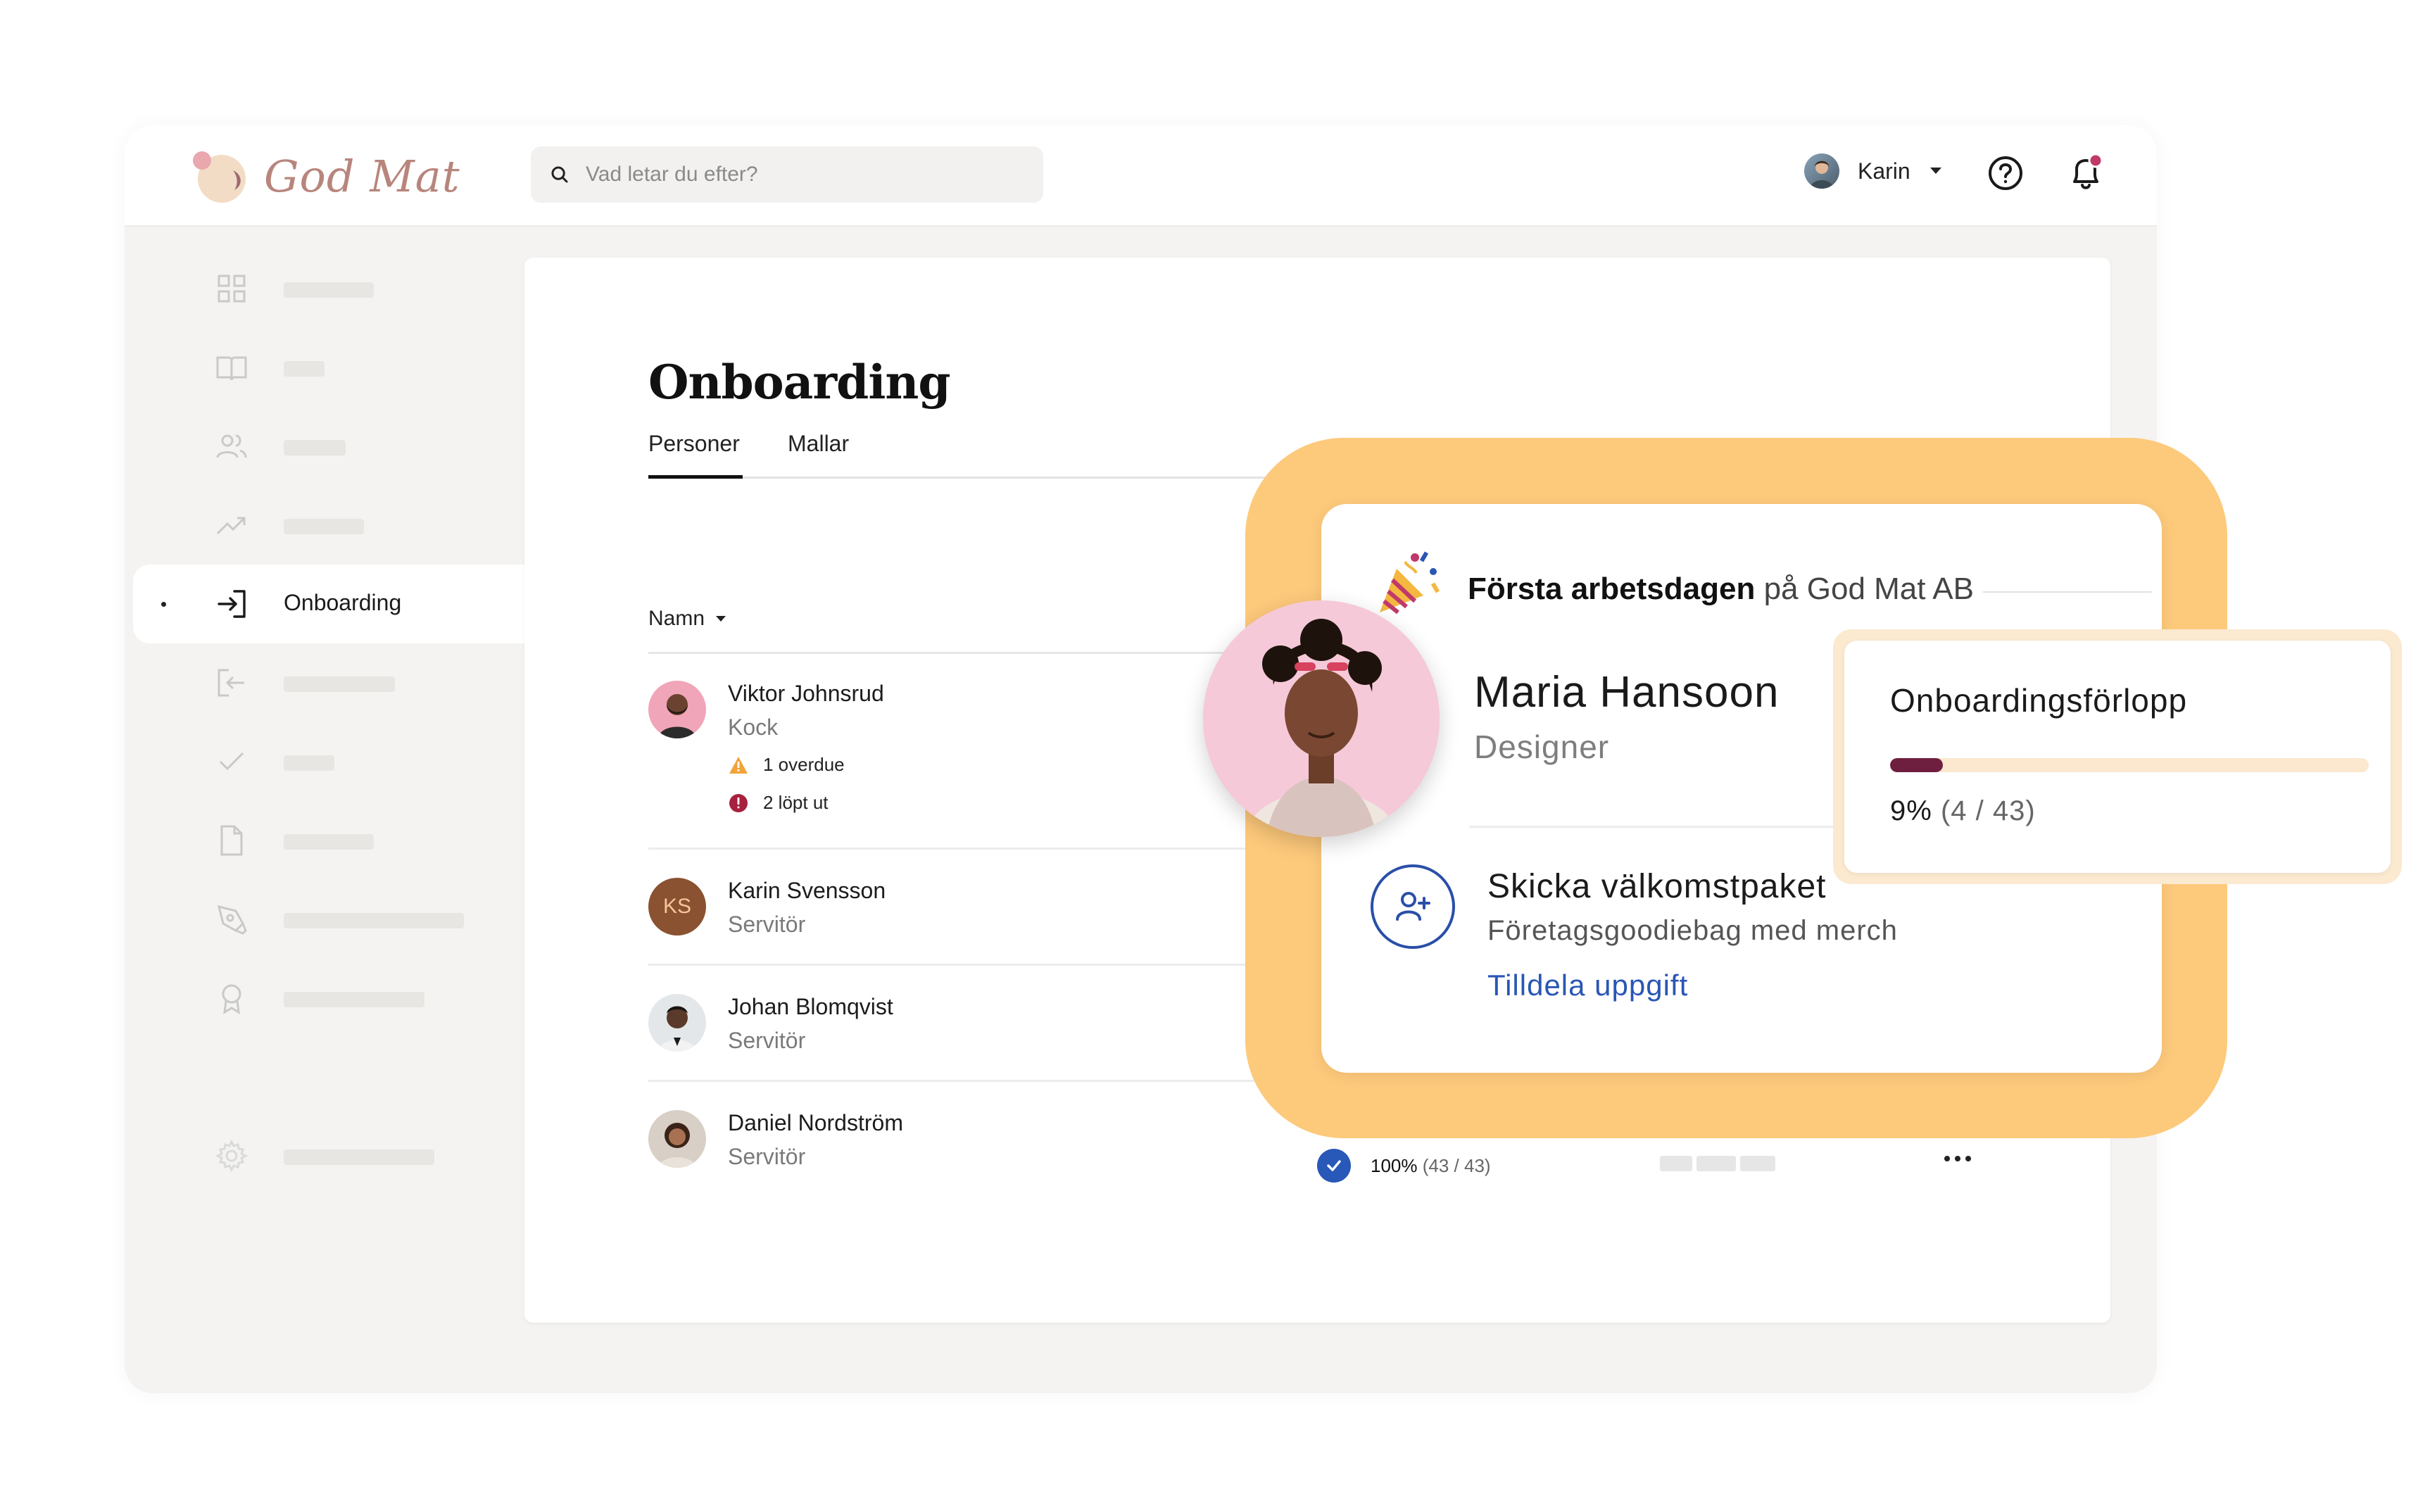  Describe the element at coordinates (806, 693) in the screenshot. I see `person-name: Viktor Johnsrud` at that location.